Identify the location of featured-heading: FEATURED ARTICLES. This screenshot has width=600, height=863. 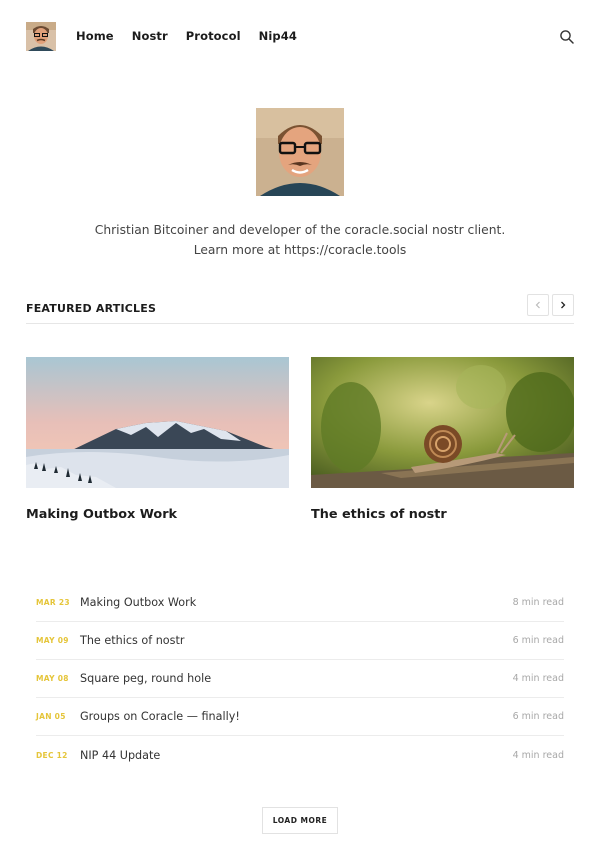
(91, 308).